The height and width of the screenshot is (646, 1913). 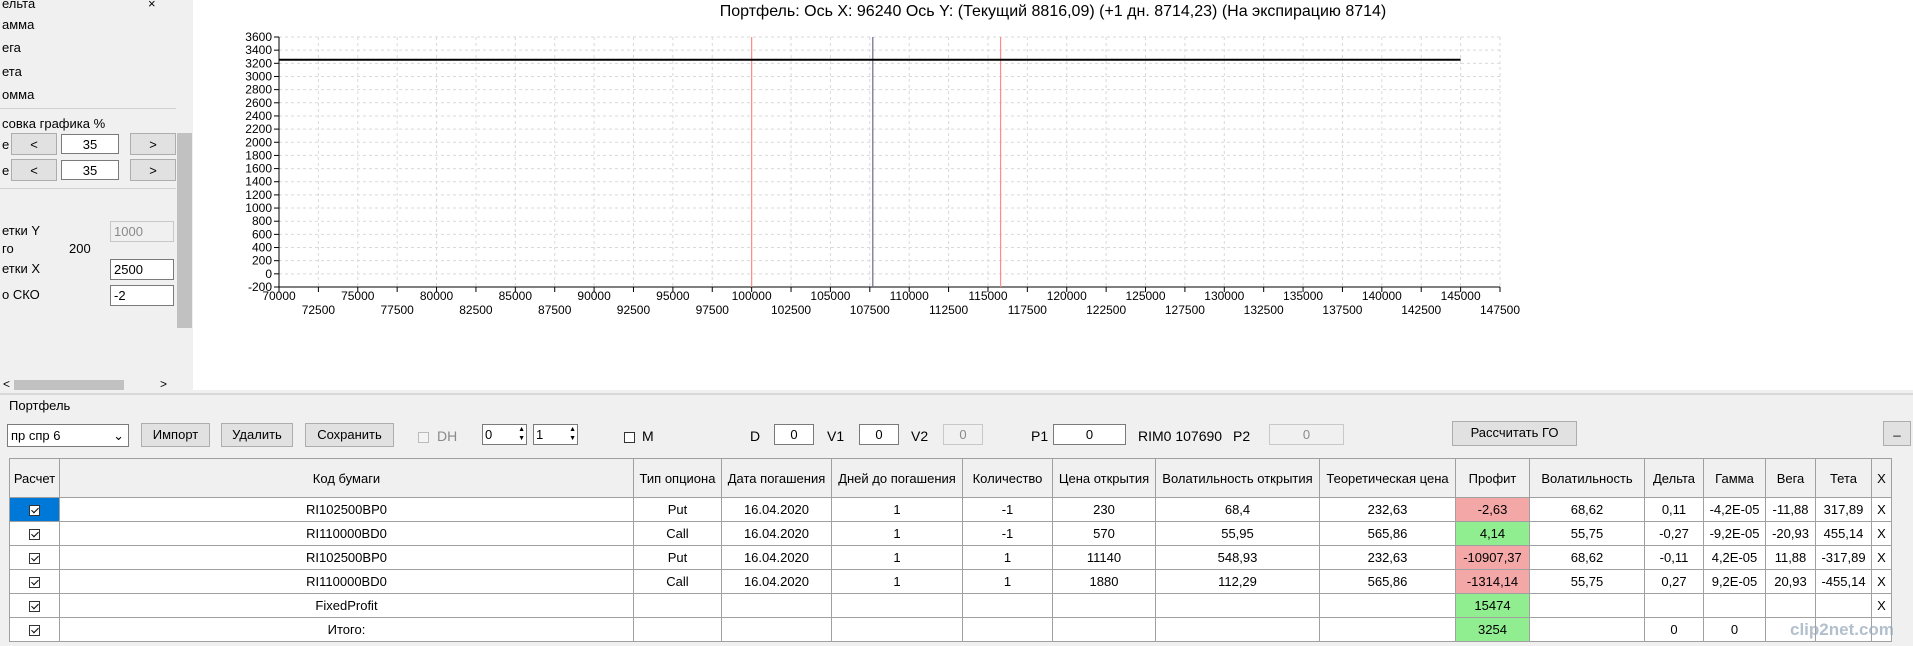 What do you see at coordinates (349, 435) in the screenshot?
I see `save-button: Сохранить` at bounding box center [349, 435].